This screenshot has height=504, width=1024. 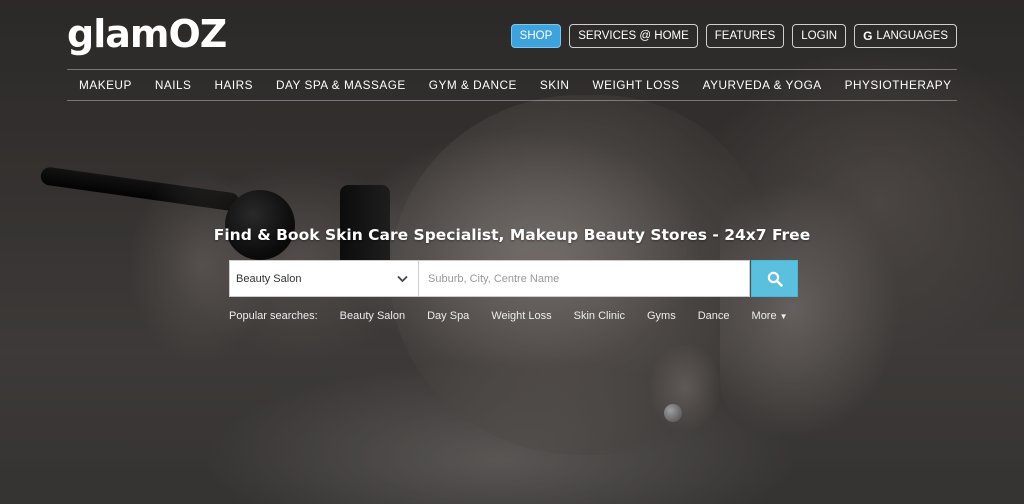 What do you see at coordinates (473, 85) in the screenshot?
I see `category-gym-dance: GYM & DANCE` at bounding box center [473, 85].